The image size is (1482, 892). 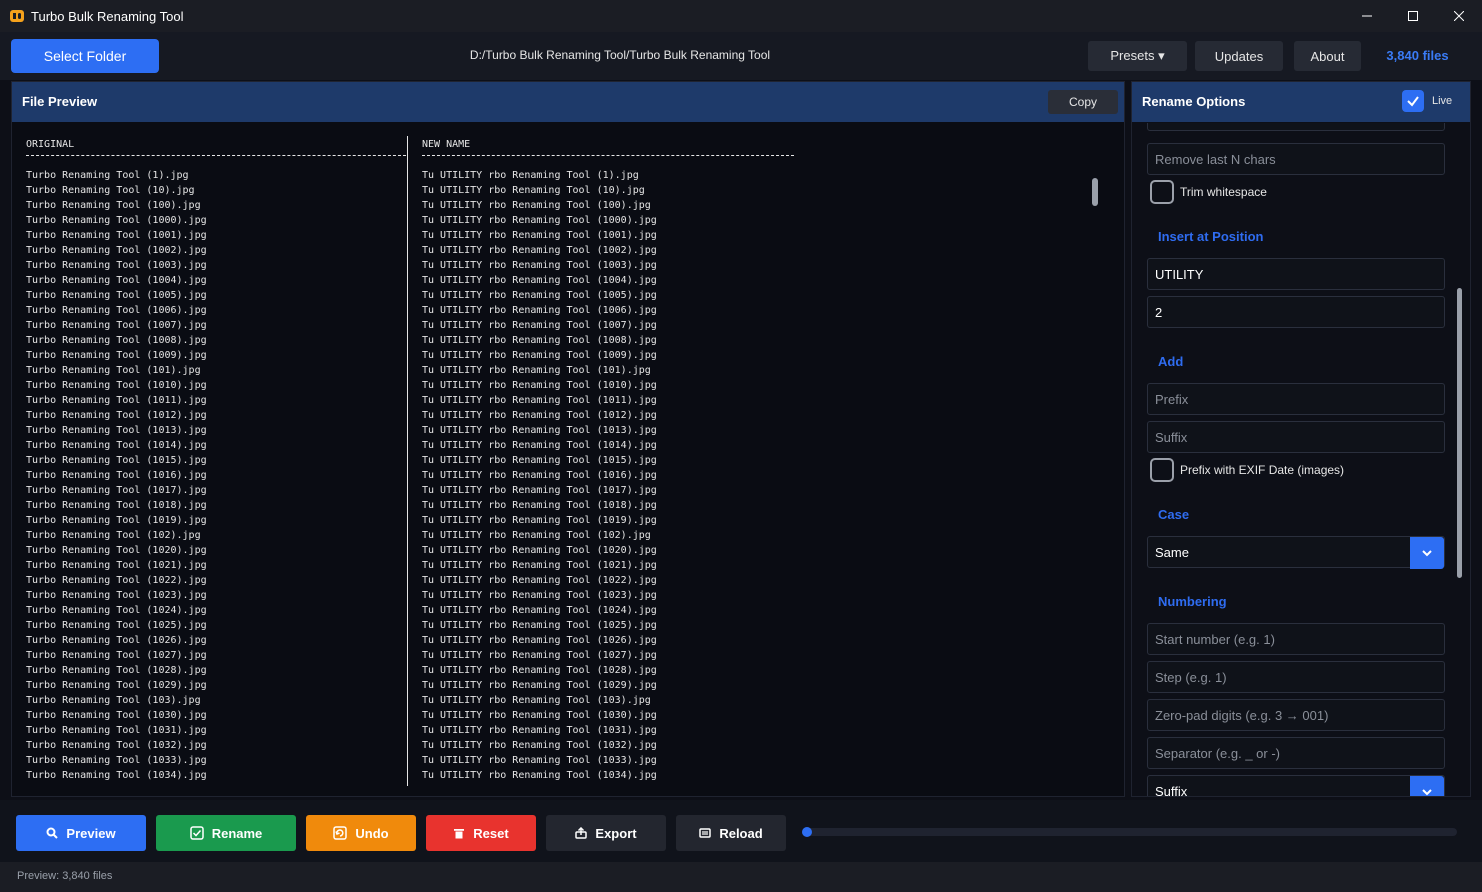 I want to click on close-icon, so click(x=1459, y=16).